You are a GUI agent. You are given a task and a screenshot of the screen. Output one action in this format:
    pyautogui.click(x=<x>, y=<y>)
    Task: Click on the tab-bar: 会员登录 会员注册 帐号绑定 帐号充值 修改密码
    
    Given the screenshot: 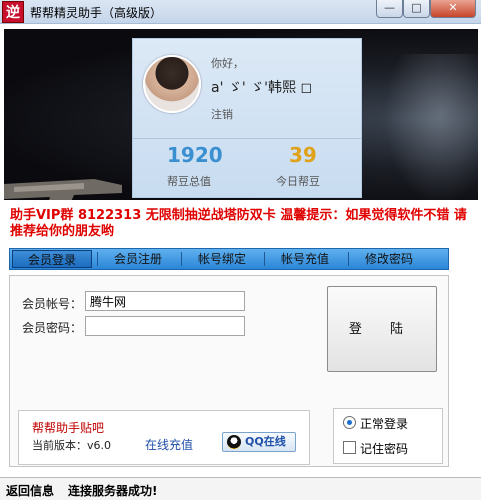 What is the action you would take?
    pyautogui.click(x=229, y=259)
    